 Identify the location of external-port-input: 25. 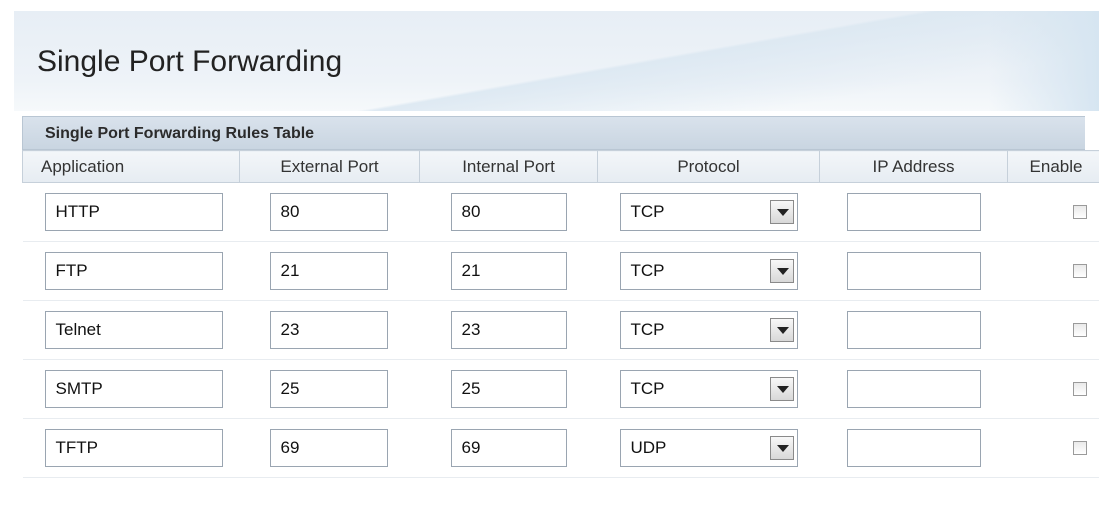
(328, 389).